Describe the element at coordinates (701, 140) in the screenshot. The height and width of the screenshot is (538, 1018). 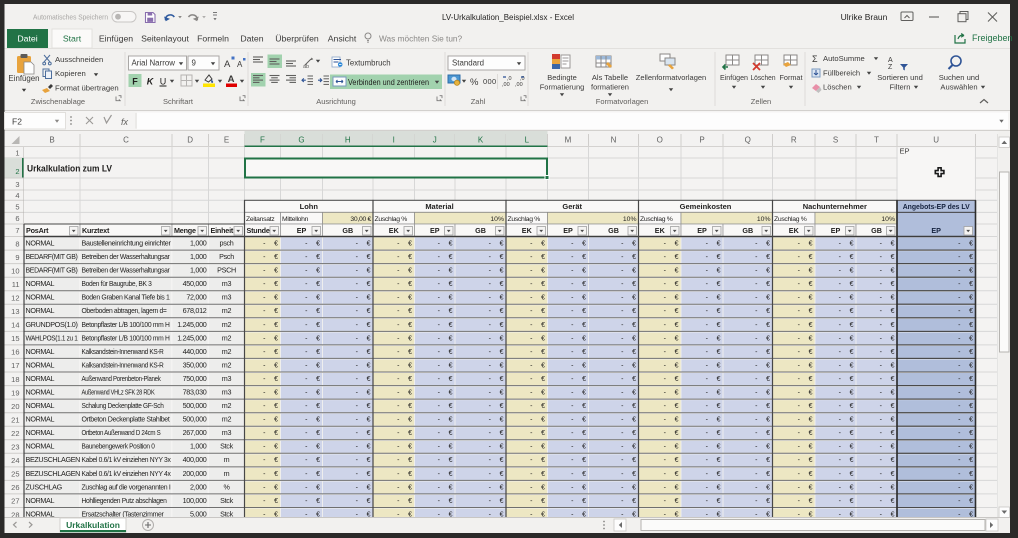
I see `svg-text: P` at that location.